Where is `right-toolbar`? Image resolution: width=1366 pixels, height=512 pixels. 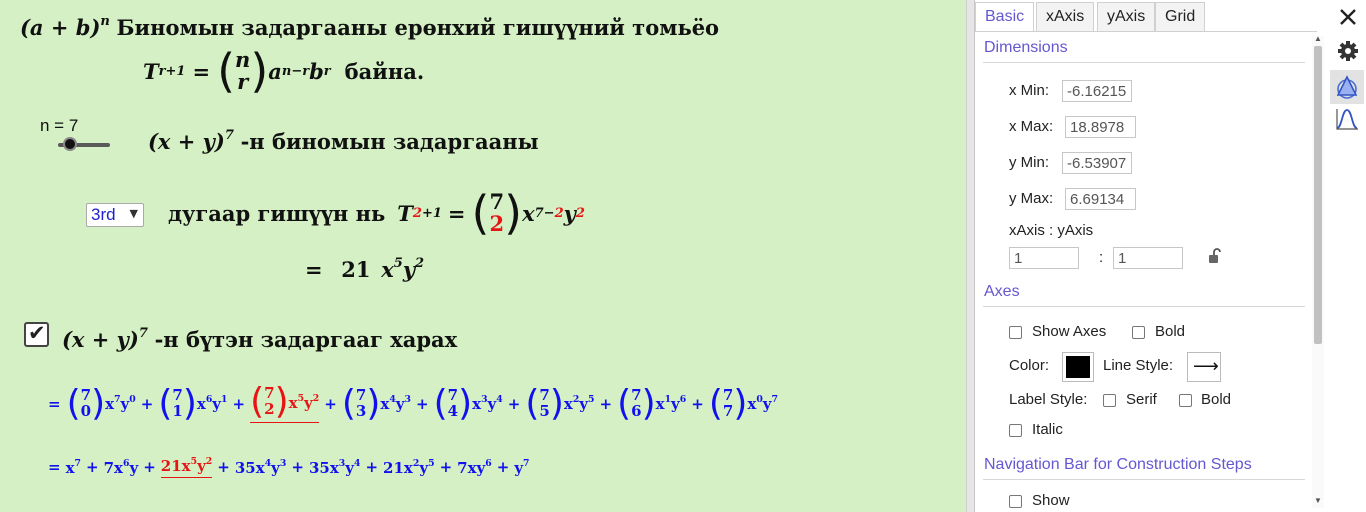
right-toolbar is located at coordinates (1347, 256).